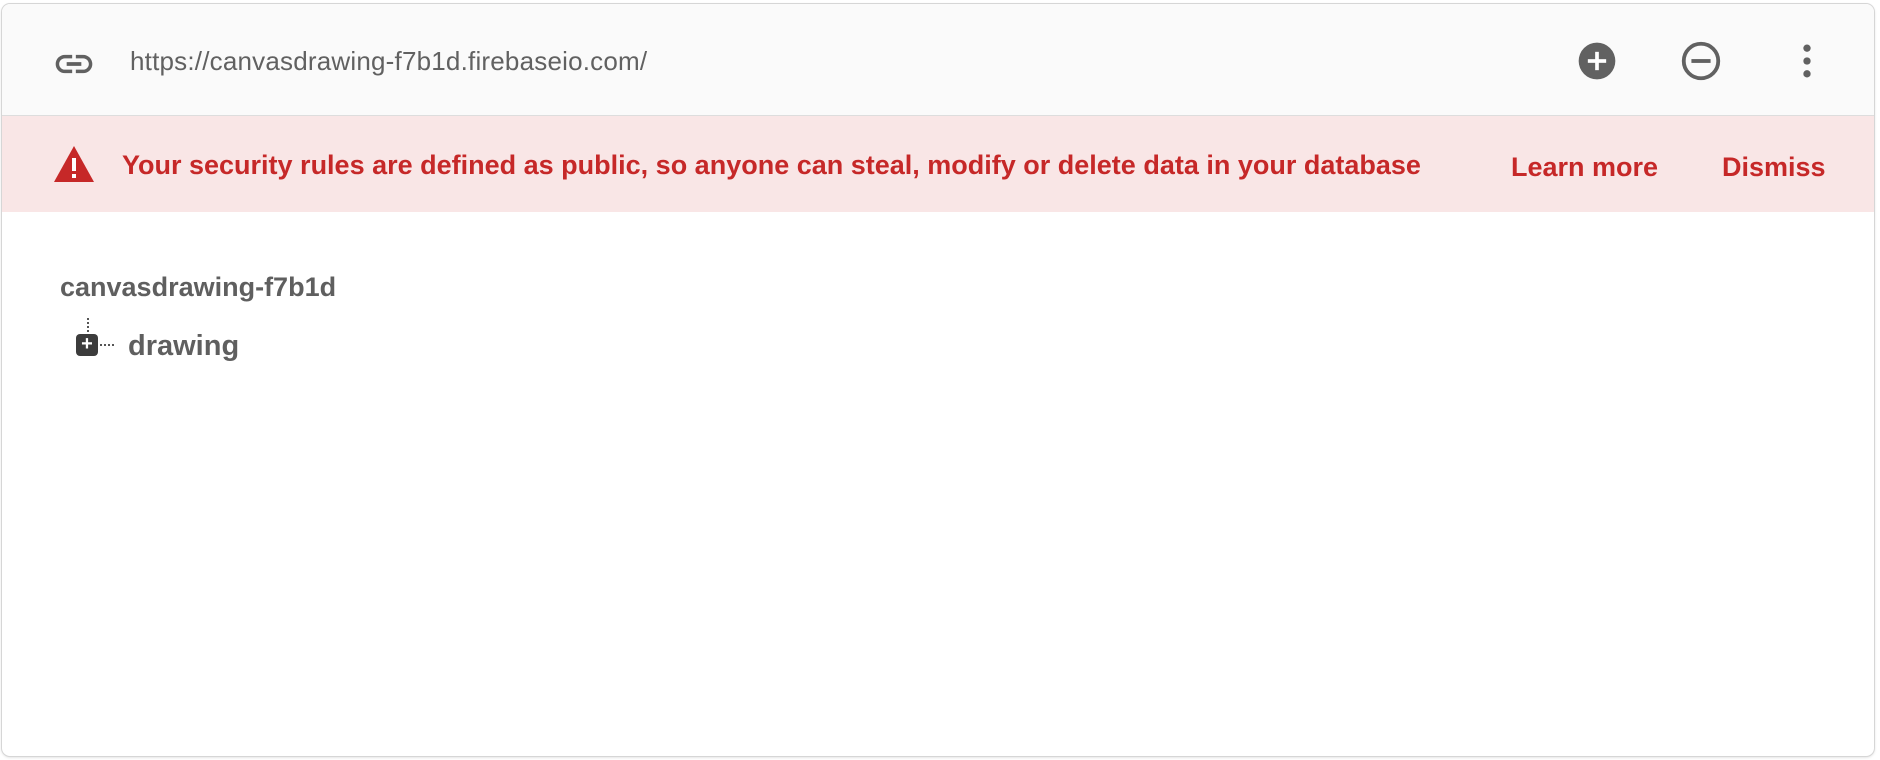 The width and height of the screenshot is (1880, 760). What do you see at coordinates (74, 164) in the screenshot?
I see `warning-icon` at bounding box center [74, 164].